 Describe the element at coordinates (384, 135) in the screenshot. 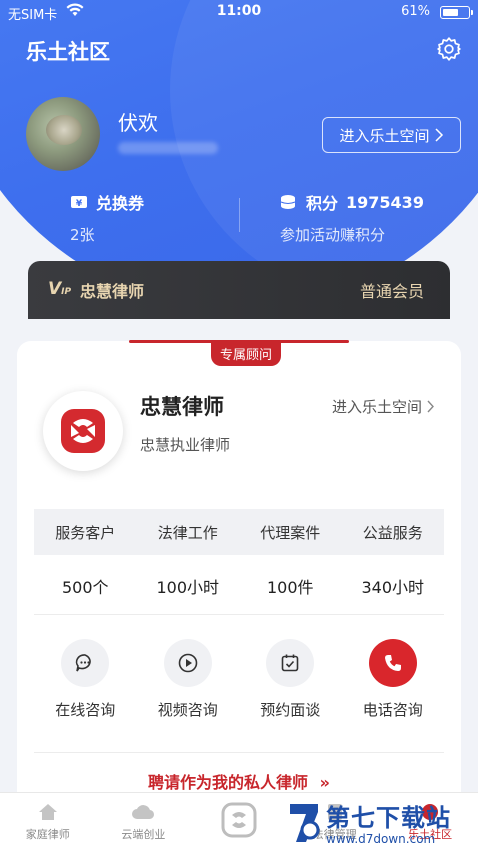

I see `enter-space-label: 进入乐土空间` at that location.